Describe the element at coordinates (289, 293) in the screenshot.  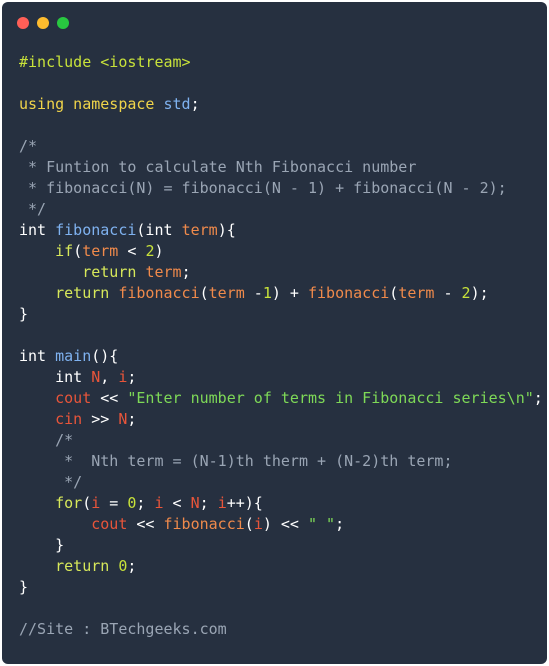
I see `code-token-punct: ) +` at that location.